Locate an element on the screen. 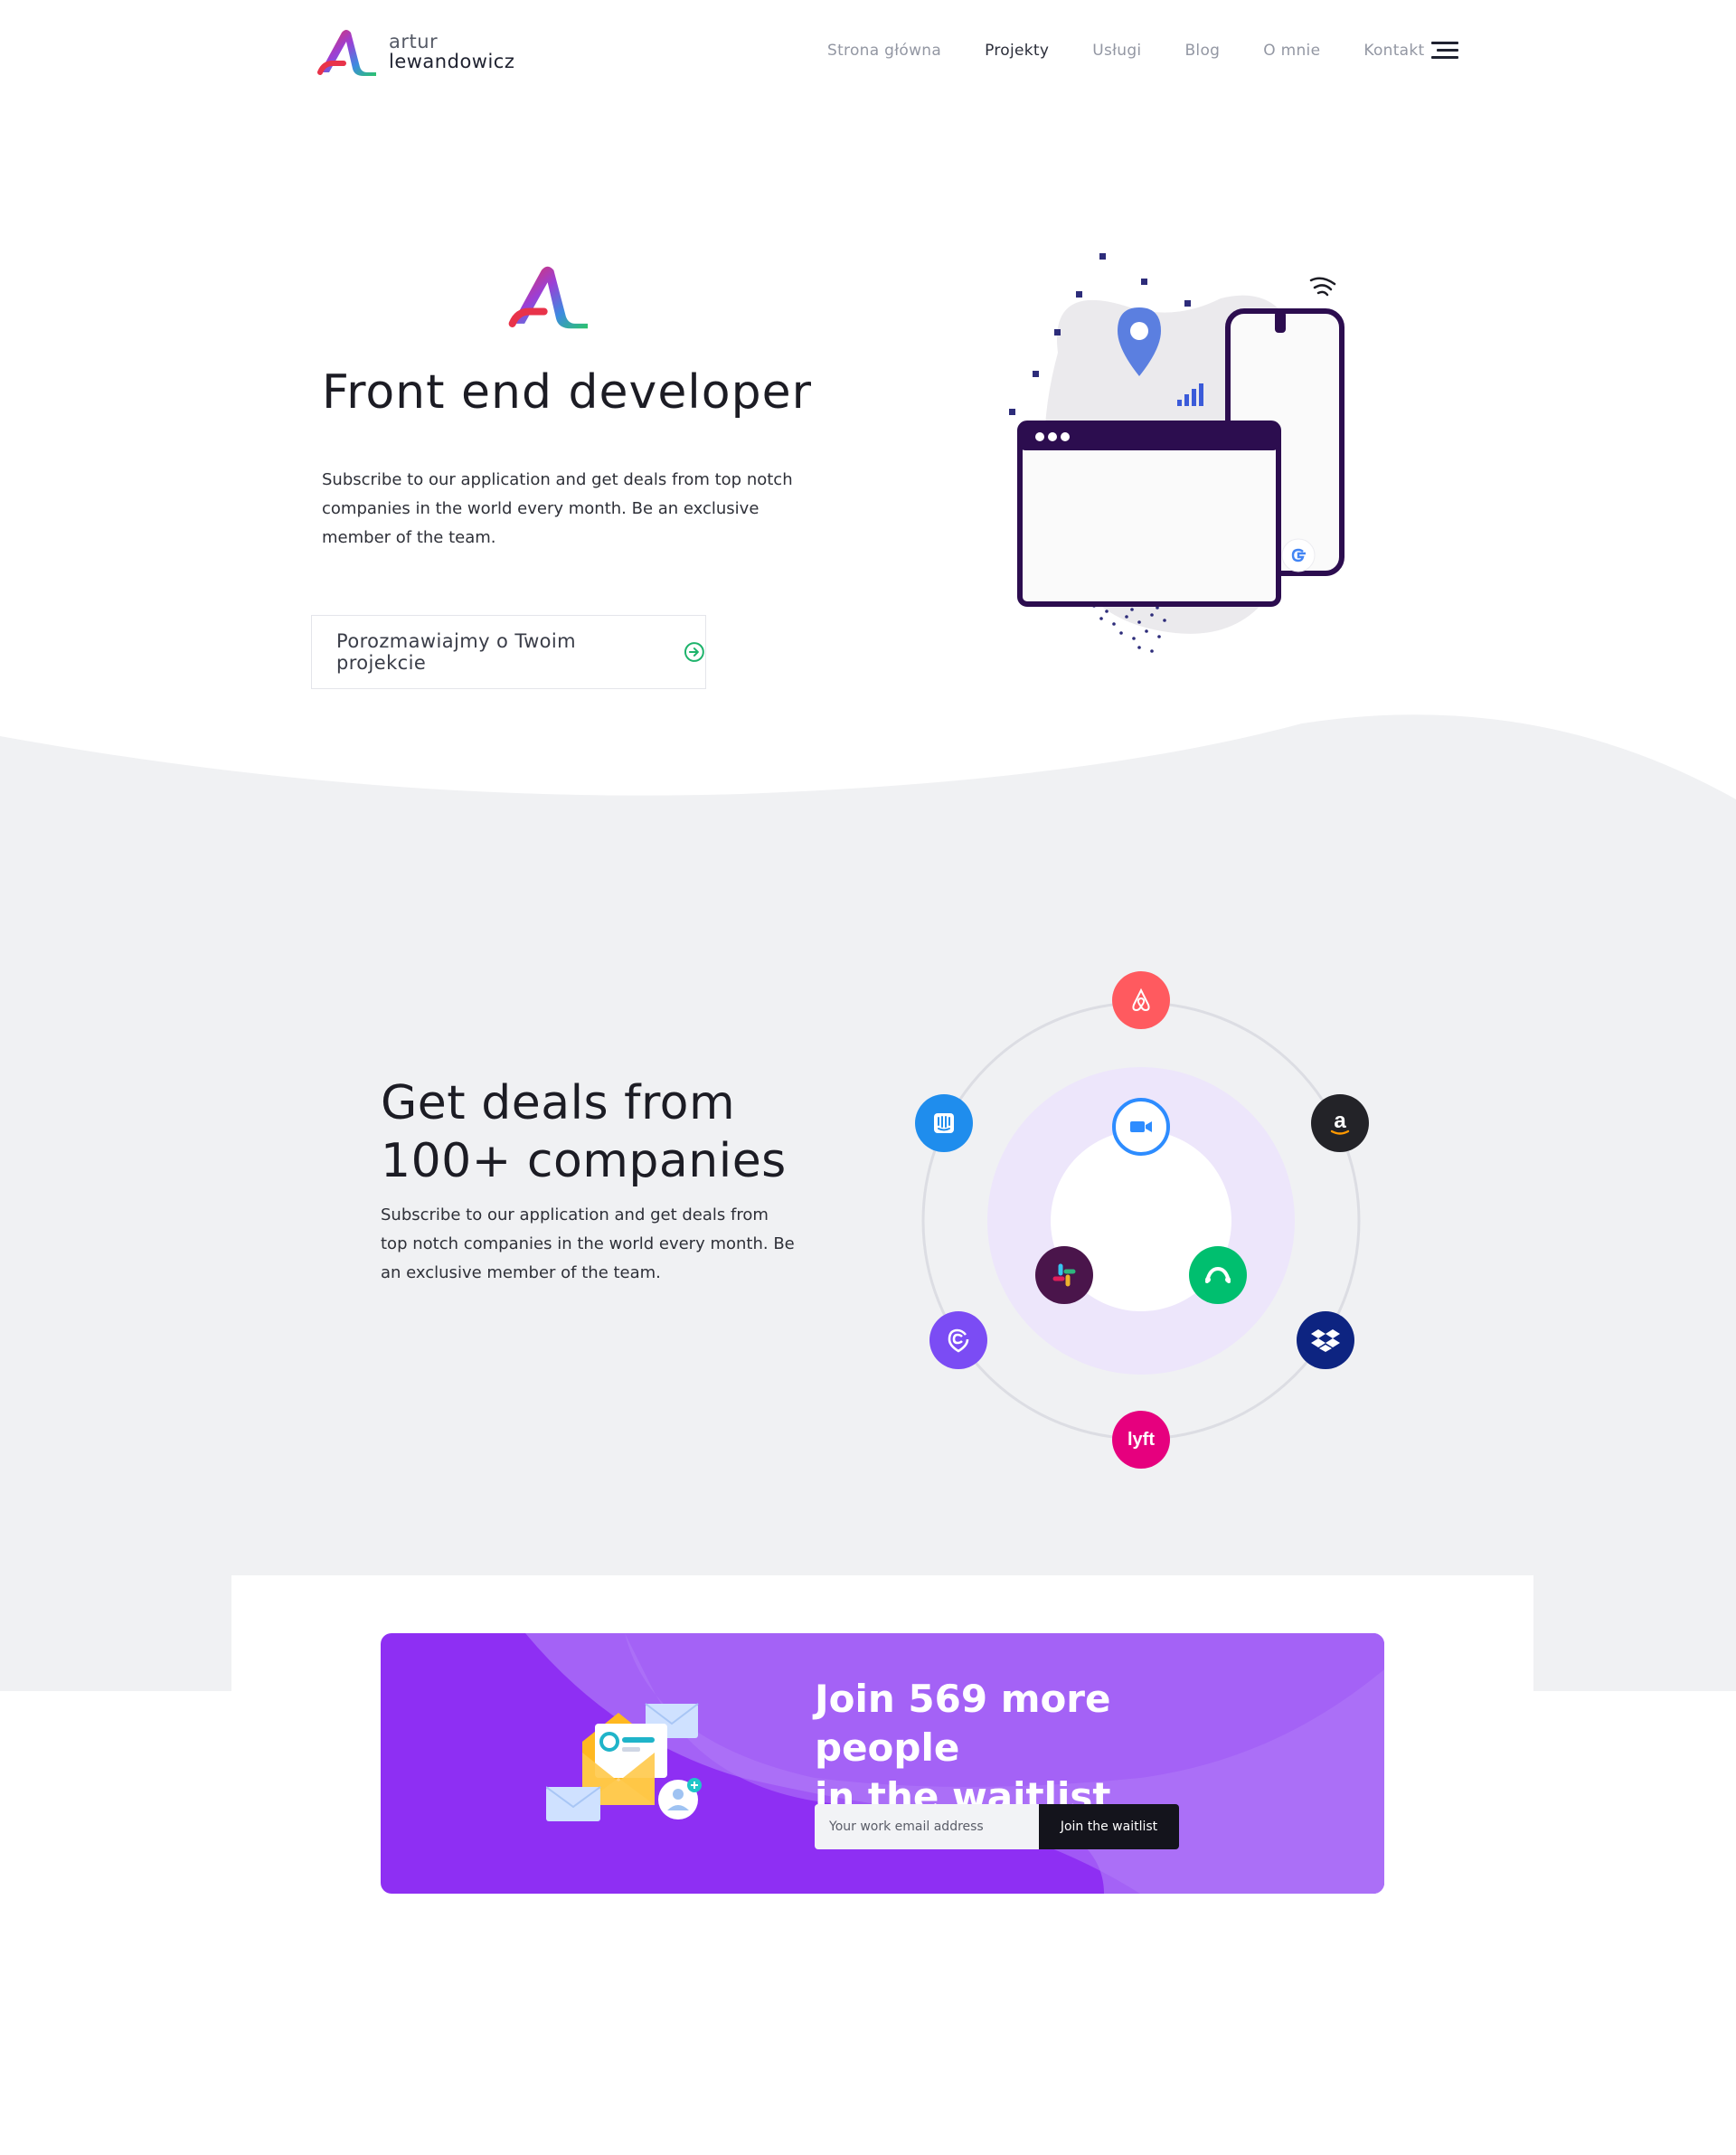 This screenshot has width=1736, height=2155. nav-item-contact: Kontakt is located at coordinates (1393, 51).